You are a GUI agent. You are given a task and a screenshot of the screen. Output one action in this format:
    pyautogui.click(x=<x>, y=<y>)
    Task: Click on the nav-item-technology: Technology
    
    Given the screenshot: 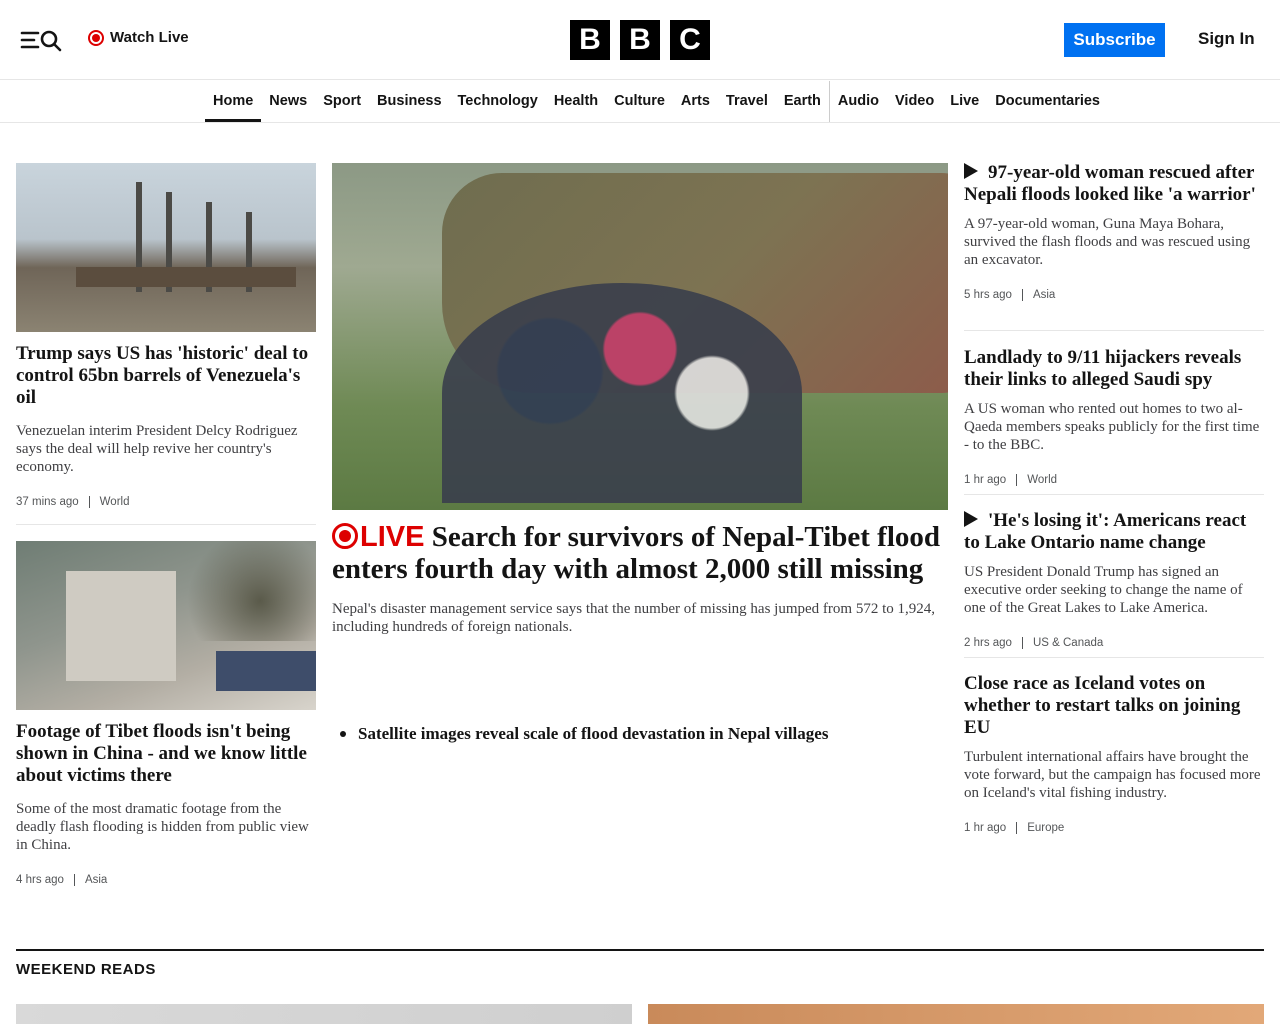 What is the action you would take?
    pyautogui.click(x=498, y=101)
    